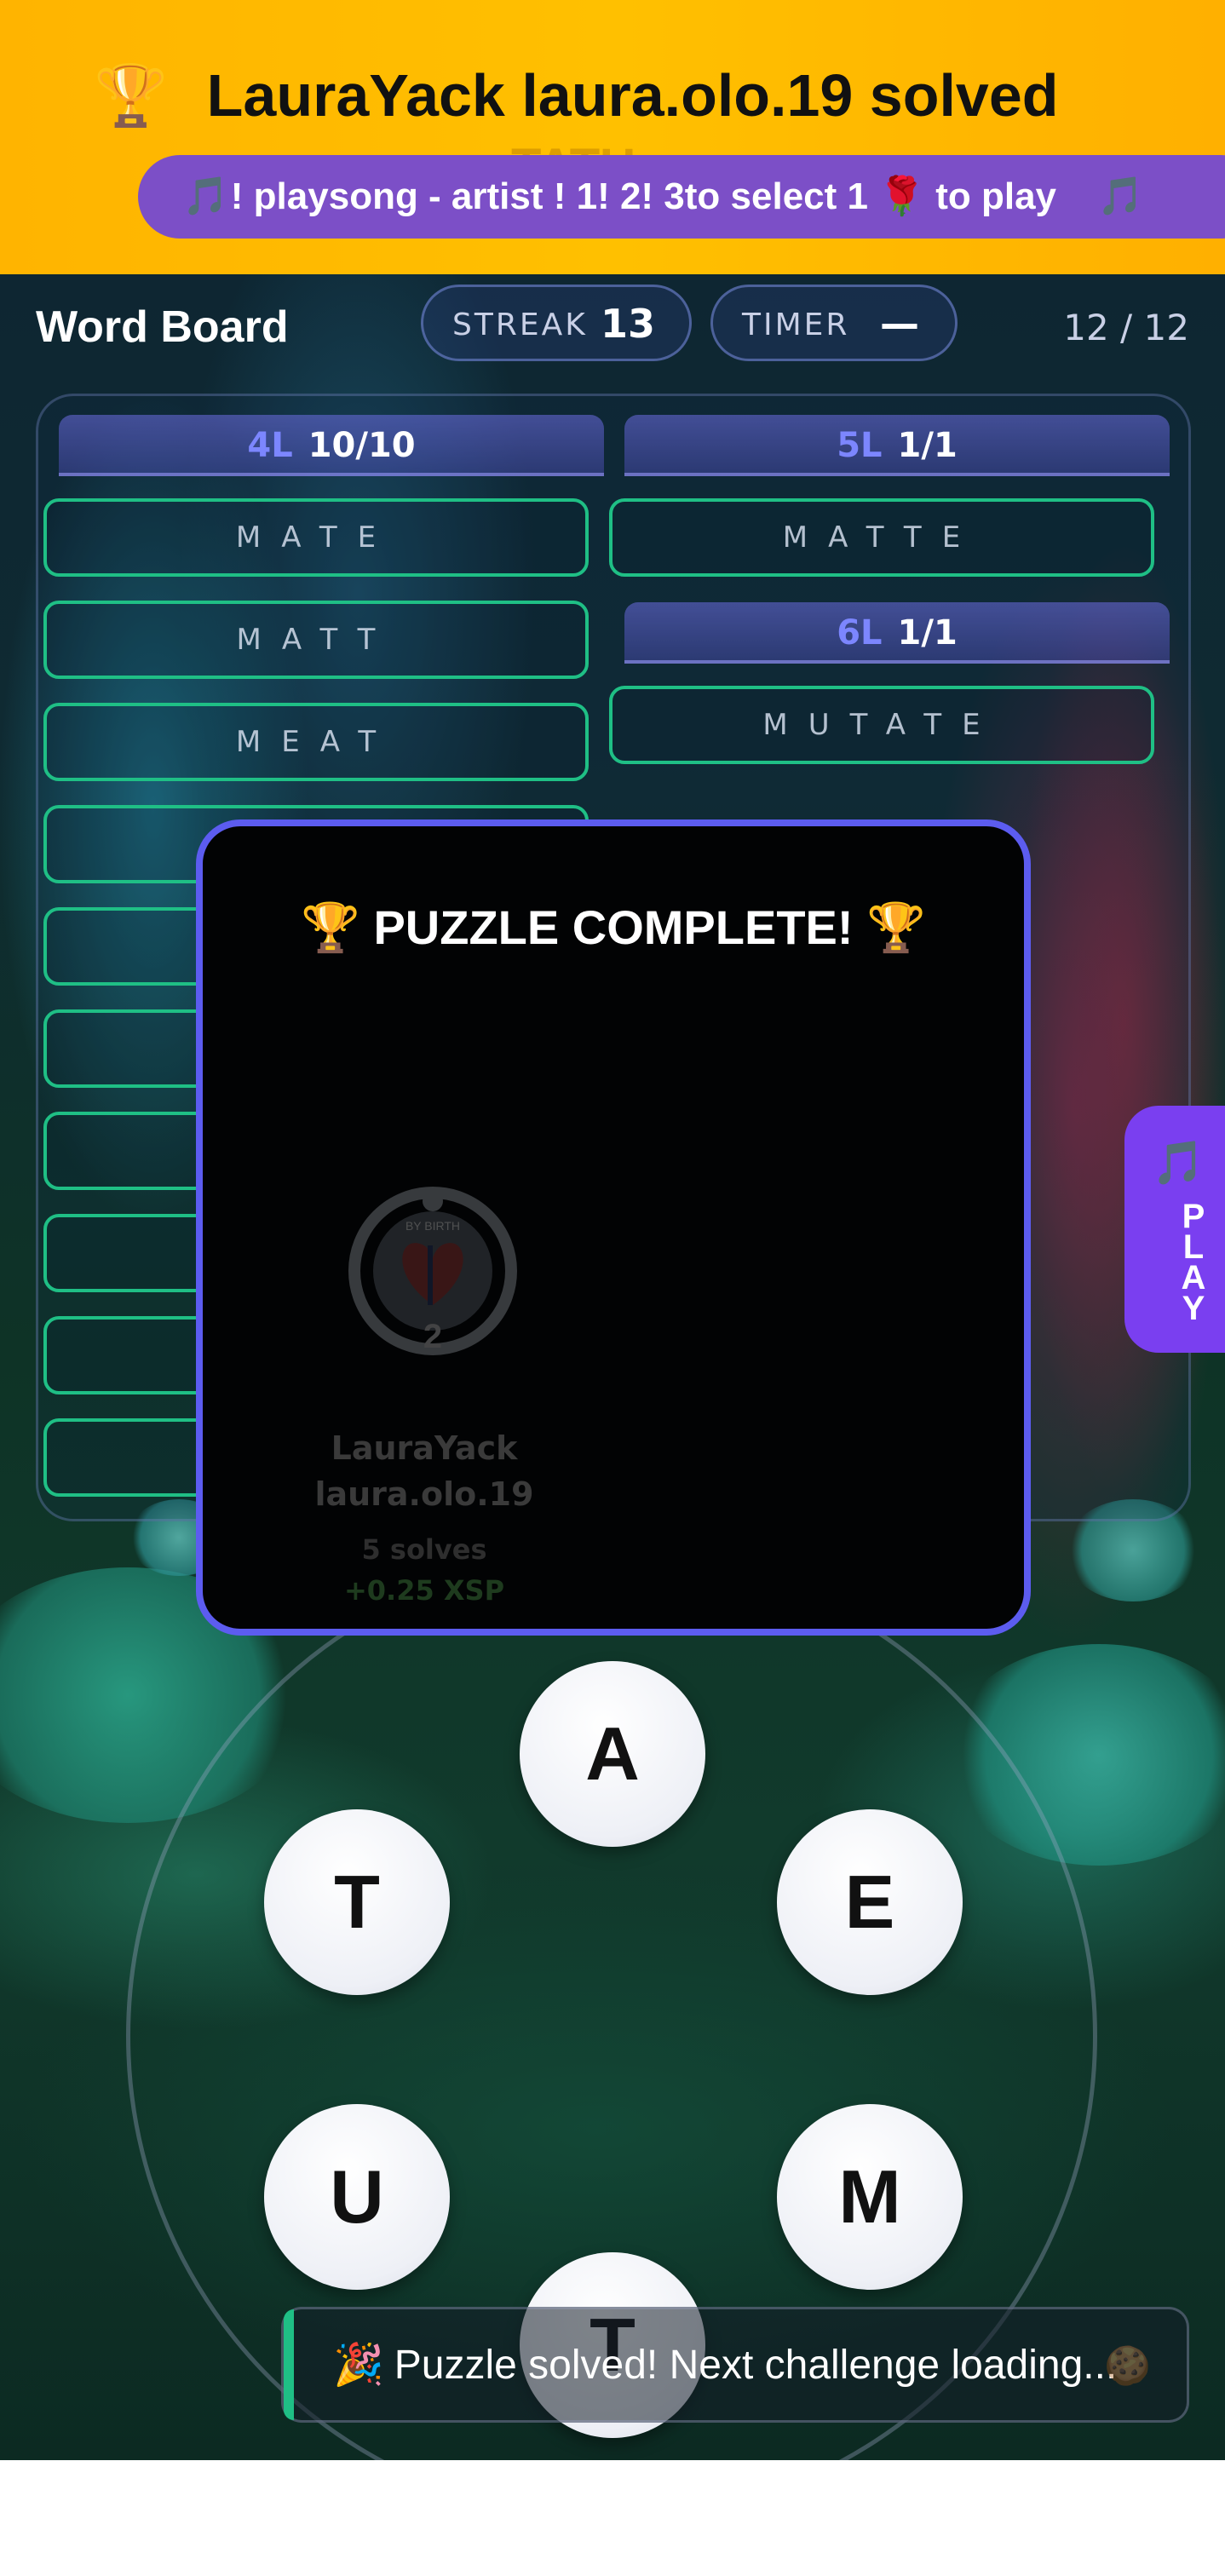 The image size is (1225, 2576). What do you see at coordinates (881, 725) in the screenshot?
I see `word-slot: MUTATE` at bounding box center [881, 725].